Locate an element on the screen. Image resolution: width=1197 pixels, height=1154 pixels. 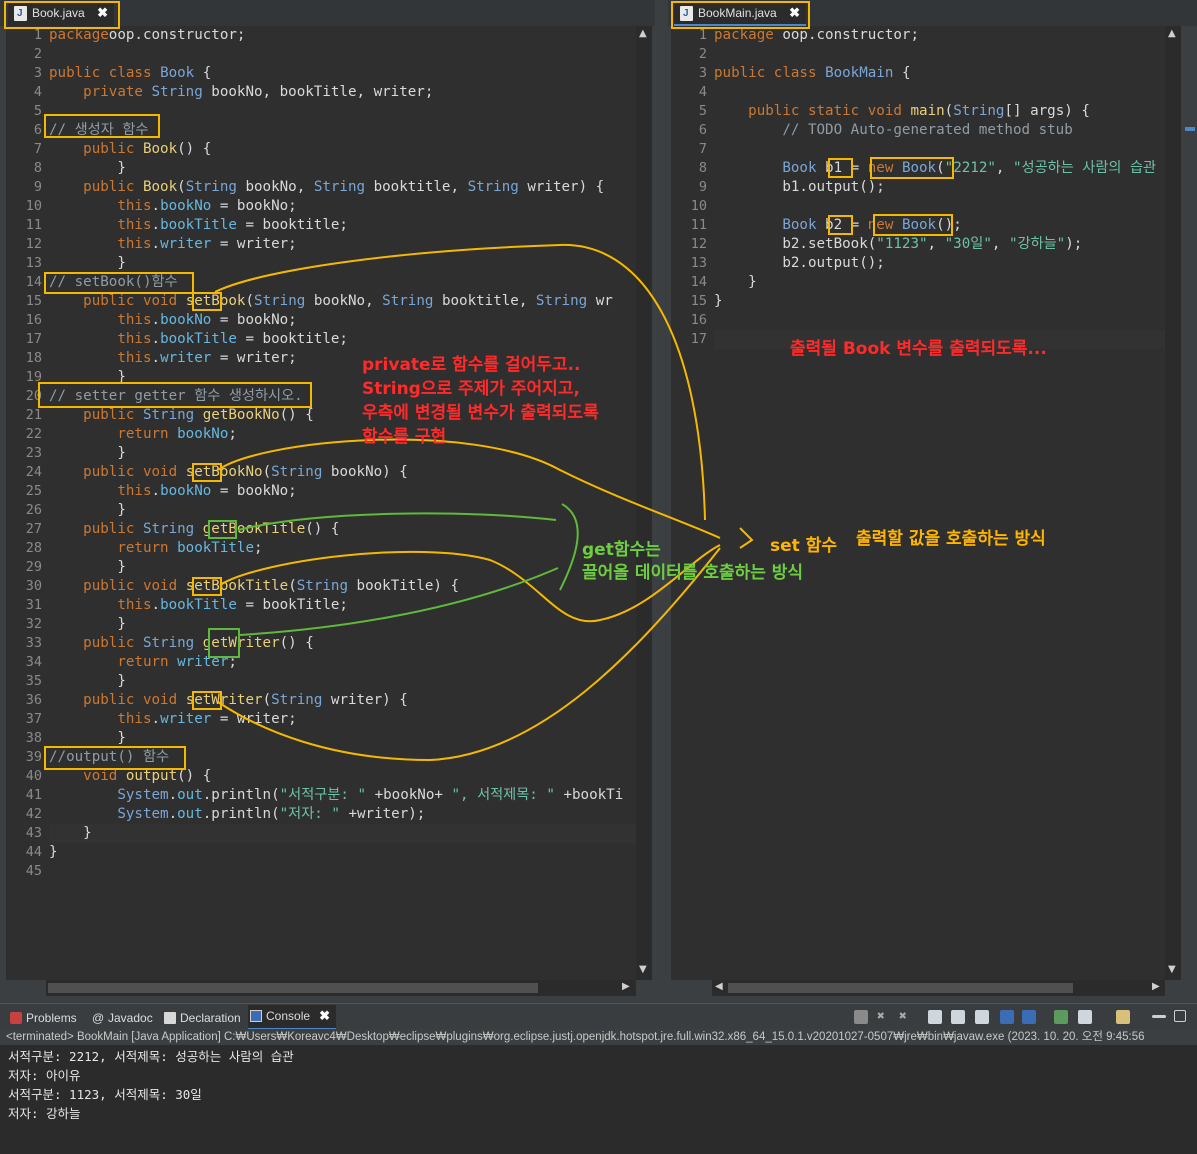
maximize-icon is located at coordinates (1180, 1016).